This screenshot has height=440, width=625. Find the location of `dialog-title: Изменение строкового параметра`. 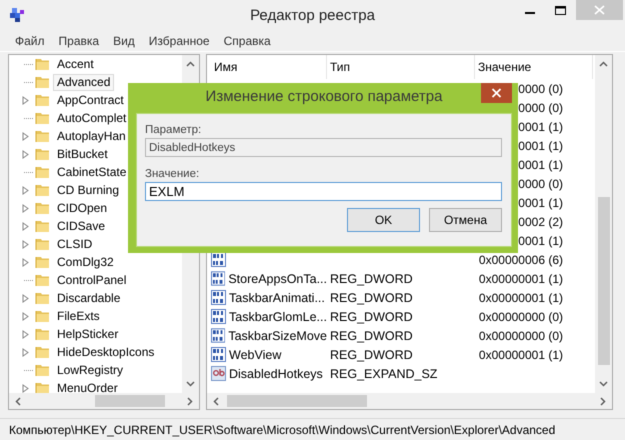

dialog-title: Изменение строкового параметра is located at coordinates (324, 96).